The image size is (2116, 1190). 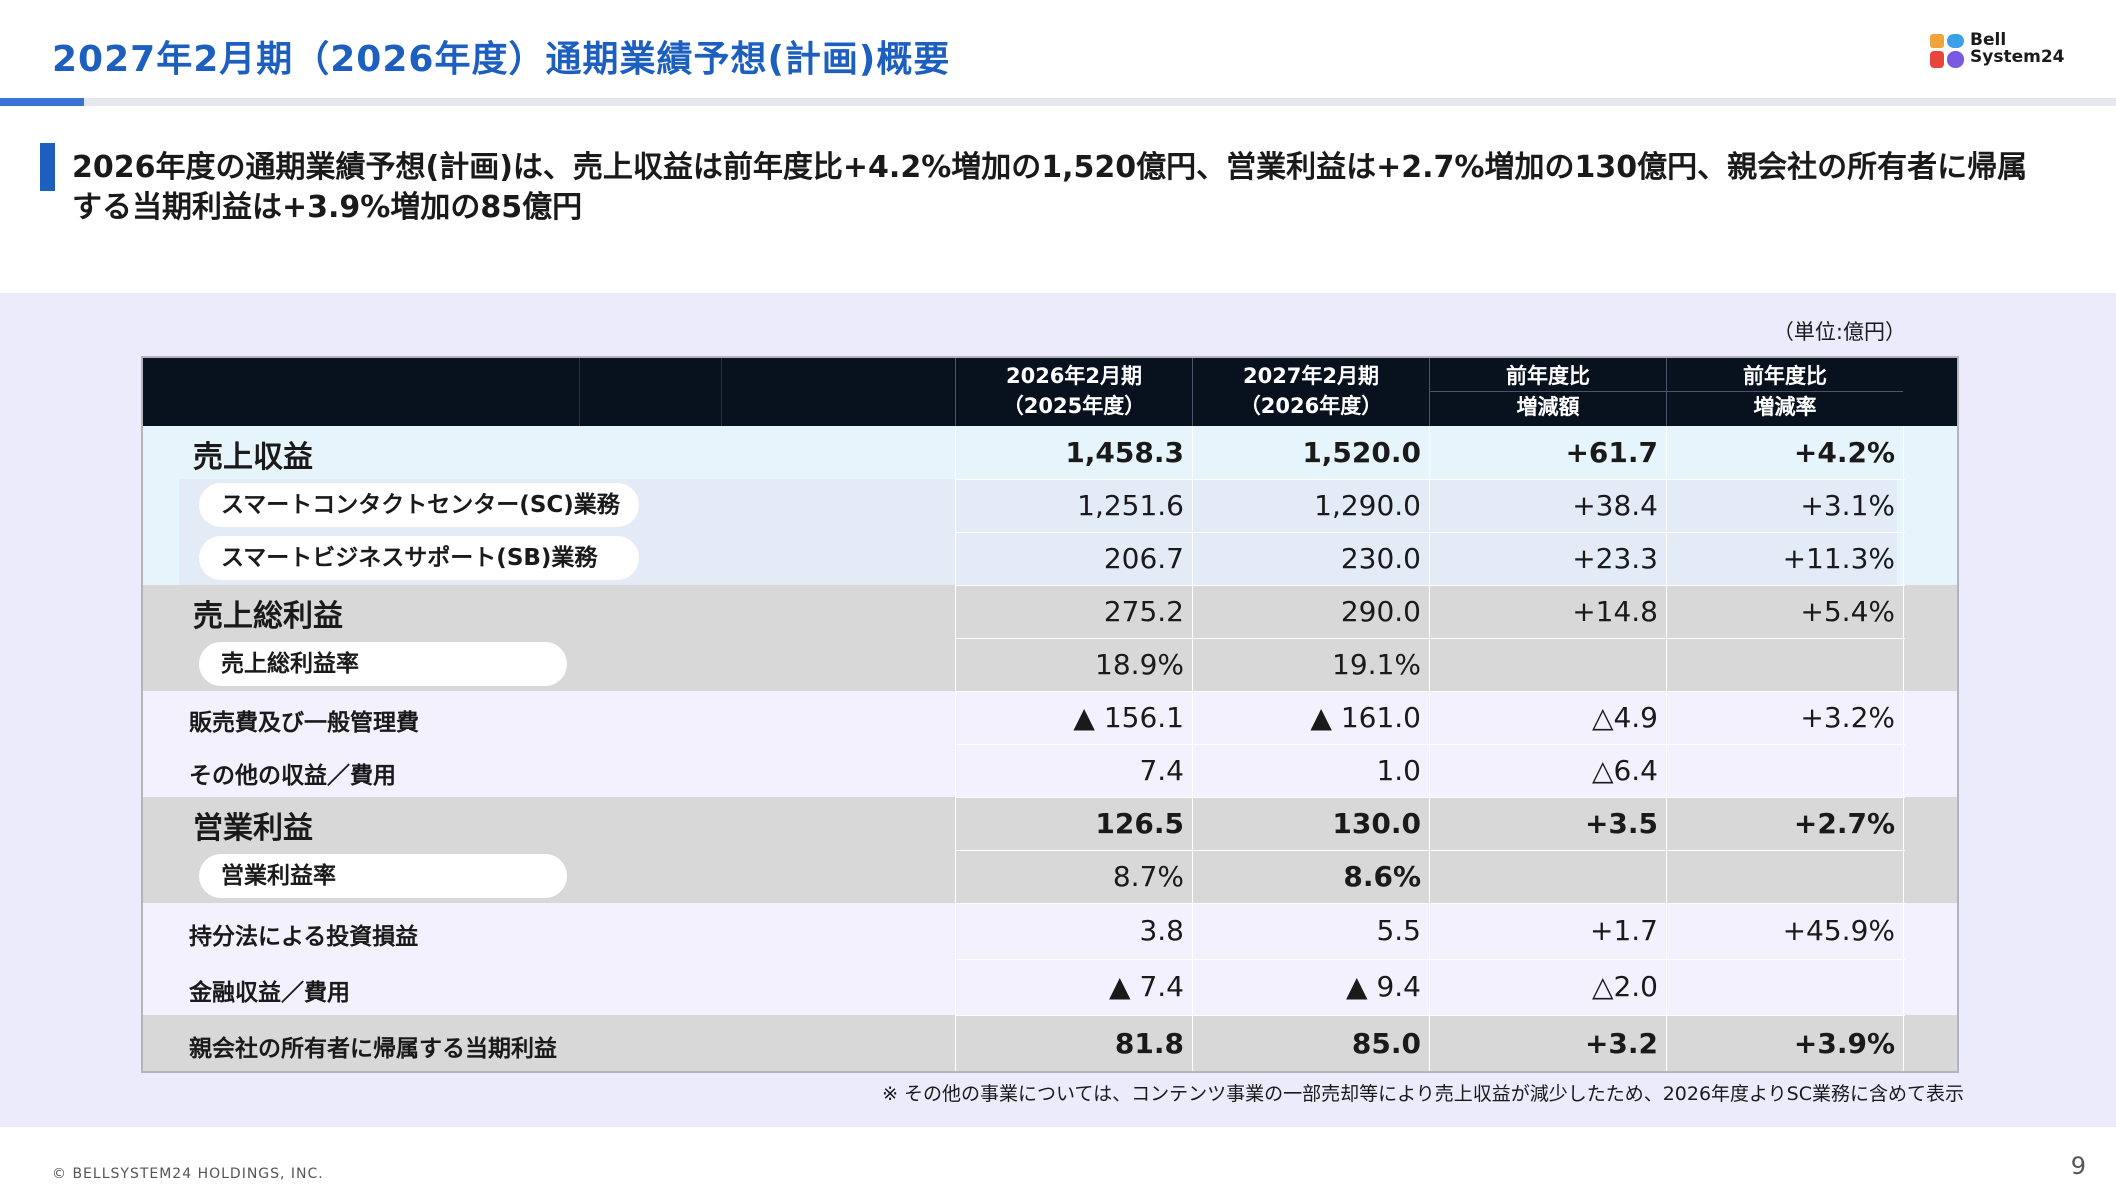 What do you see at coordinates (1143, 558) in the screenshot?
I see `table-cell: 206.7` at bounding box center [1143, 558].